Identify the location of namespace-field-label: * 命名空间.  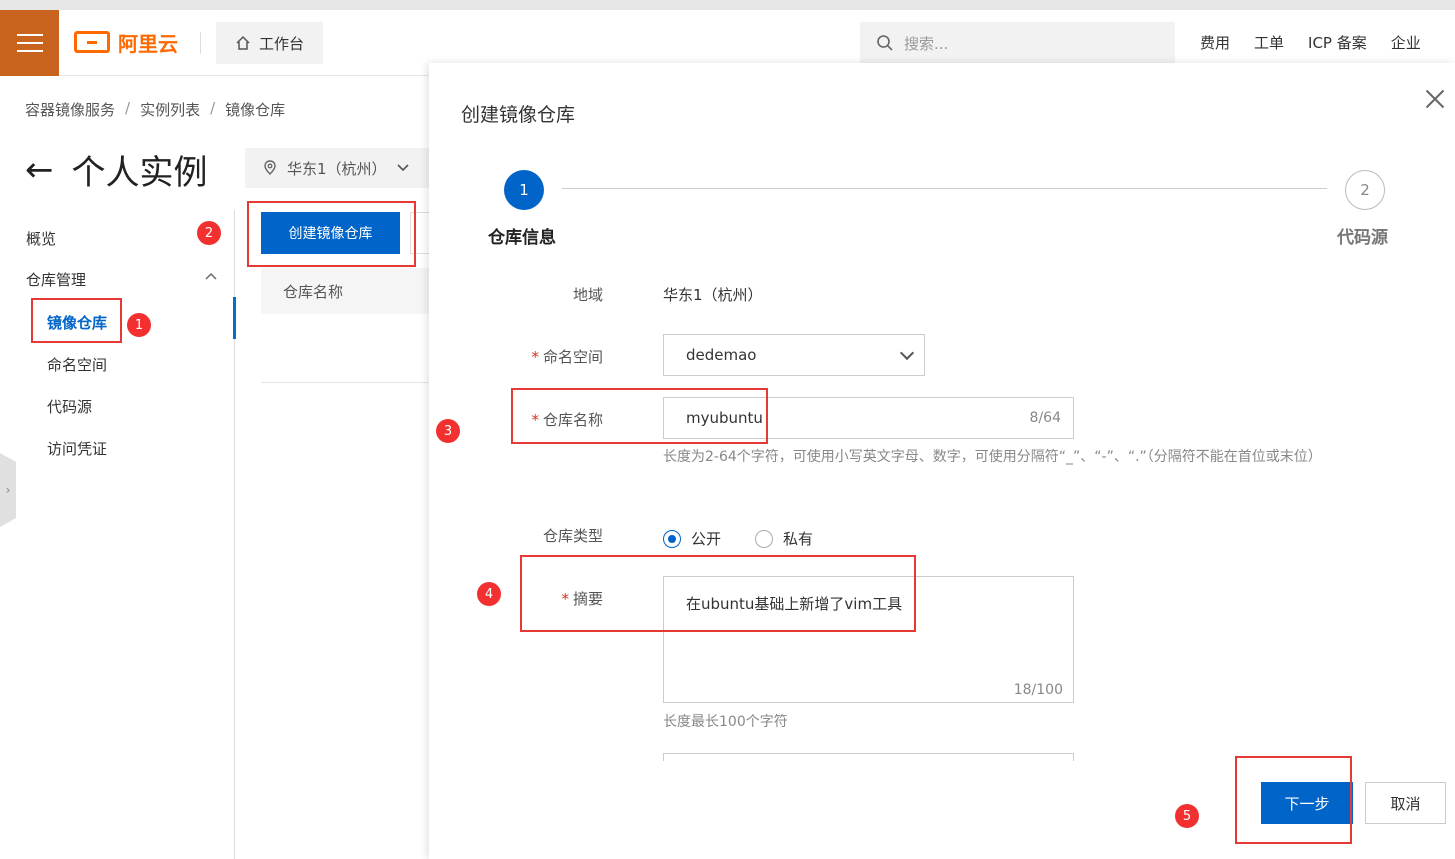
(528, 356).